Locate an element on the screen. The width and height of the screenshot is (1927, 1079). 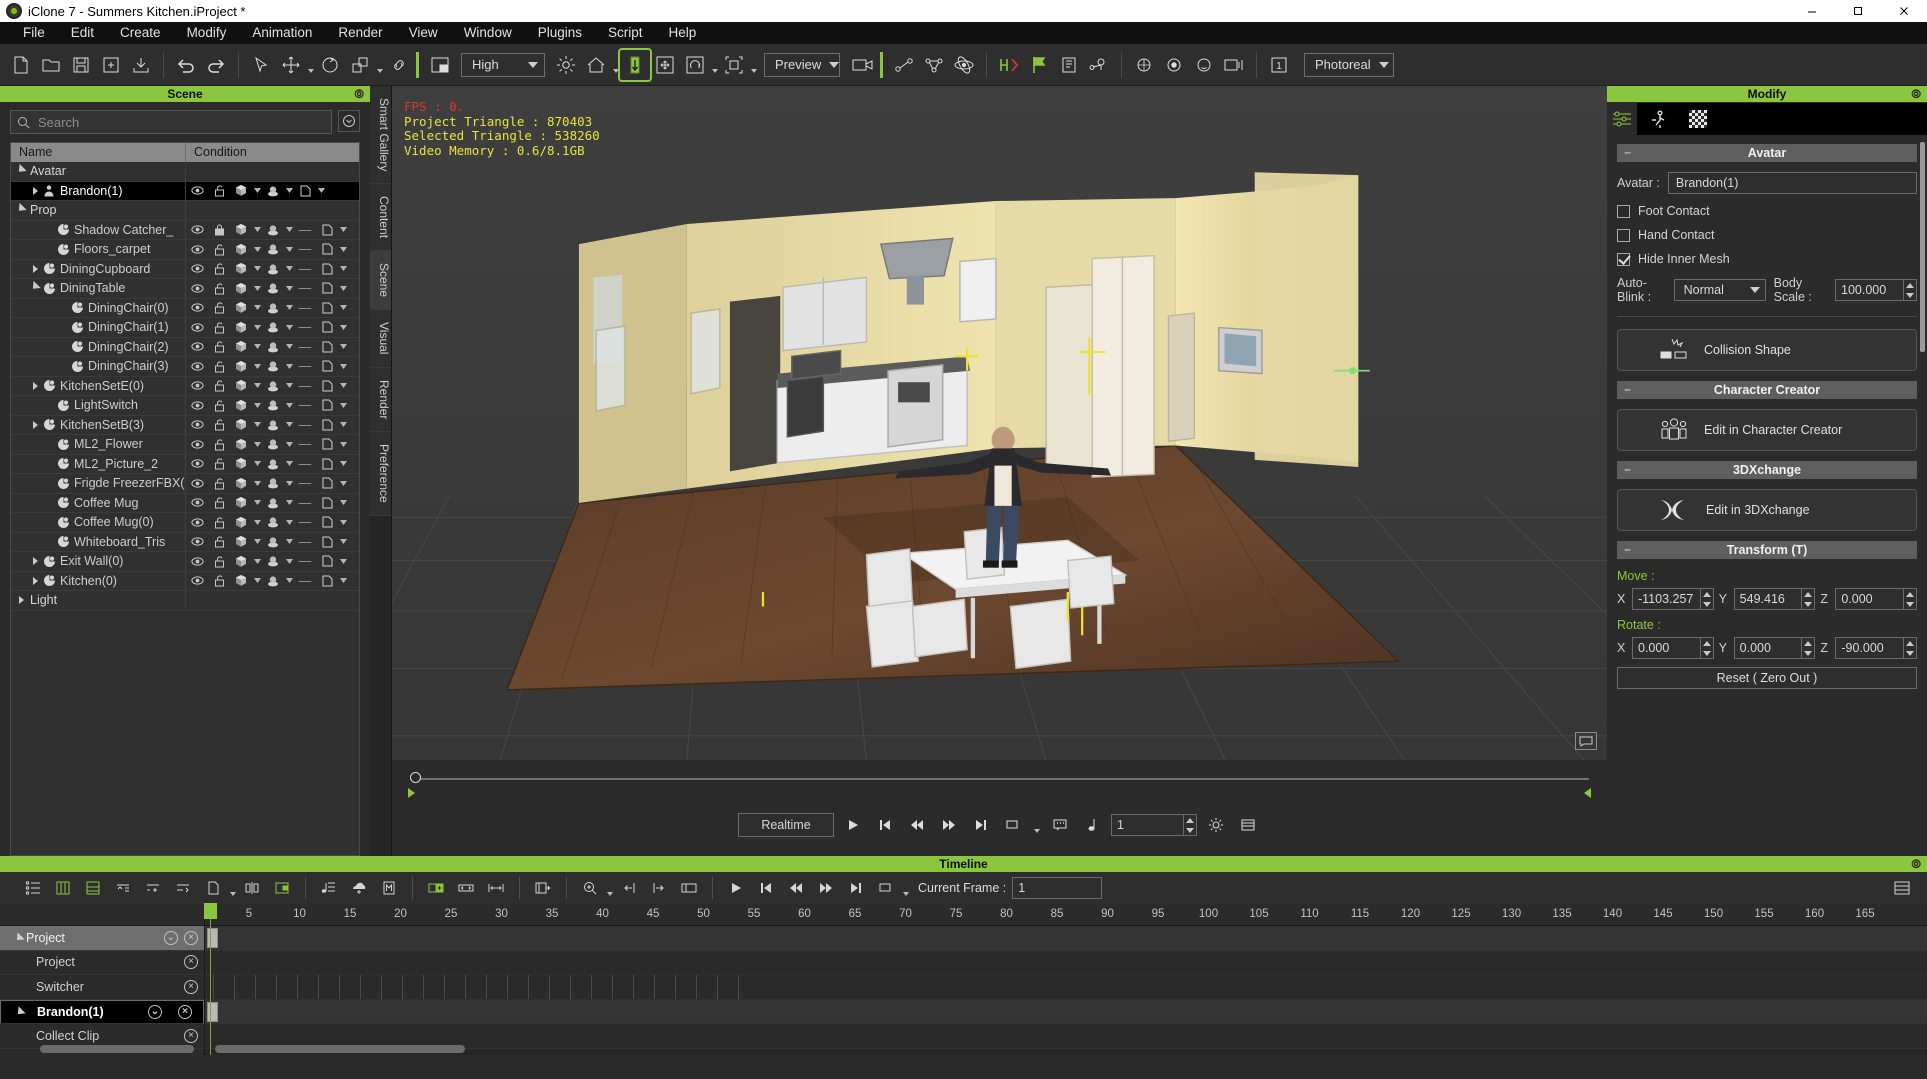
body-scale-stepper is located at coordinates (1876, 290).